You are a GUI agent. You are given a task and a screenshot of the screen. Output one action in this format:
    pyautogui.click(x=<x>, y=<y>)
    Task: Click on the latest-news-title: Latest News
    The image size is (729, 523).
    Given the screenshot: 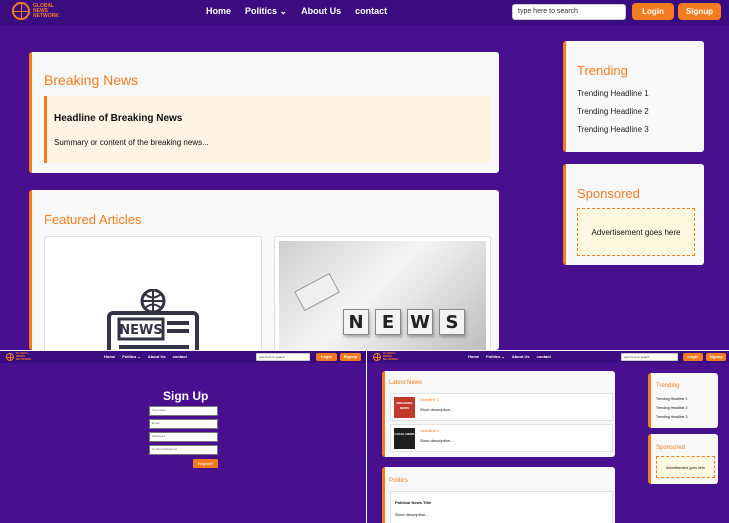 What is the action you would take?
    pyautogui.click(x=406, y=383)
    